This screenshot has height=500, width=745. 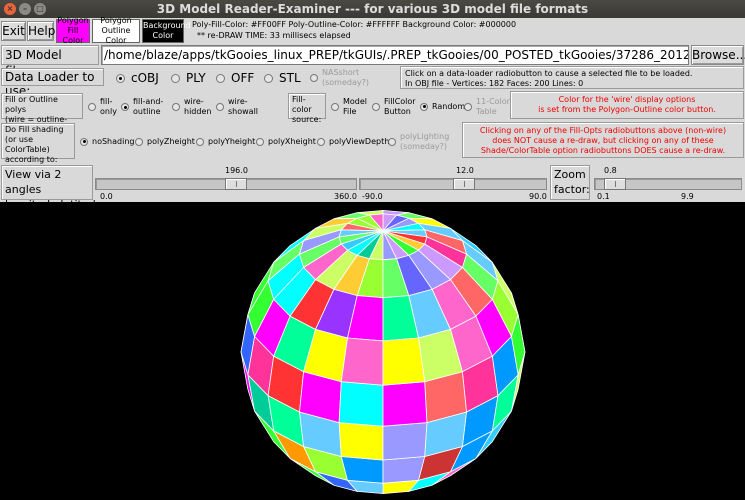 I want to click on fill-radio-wire-showall: wire-showall, so click(x=237, y=107).